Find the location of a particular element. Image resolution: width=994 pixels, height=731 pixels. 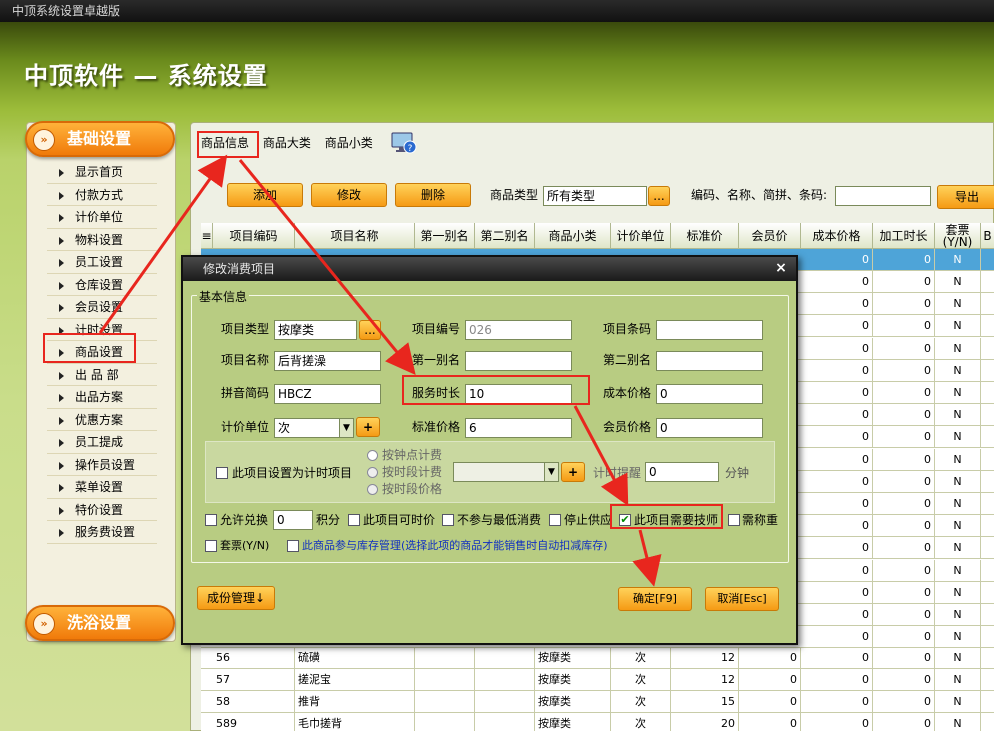

sidebar-item-service-fee: 服务费设置 is located at coordinates (102, 532).